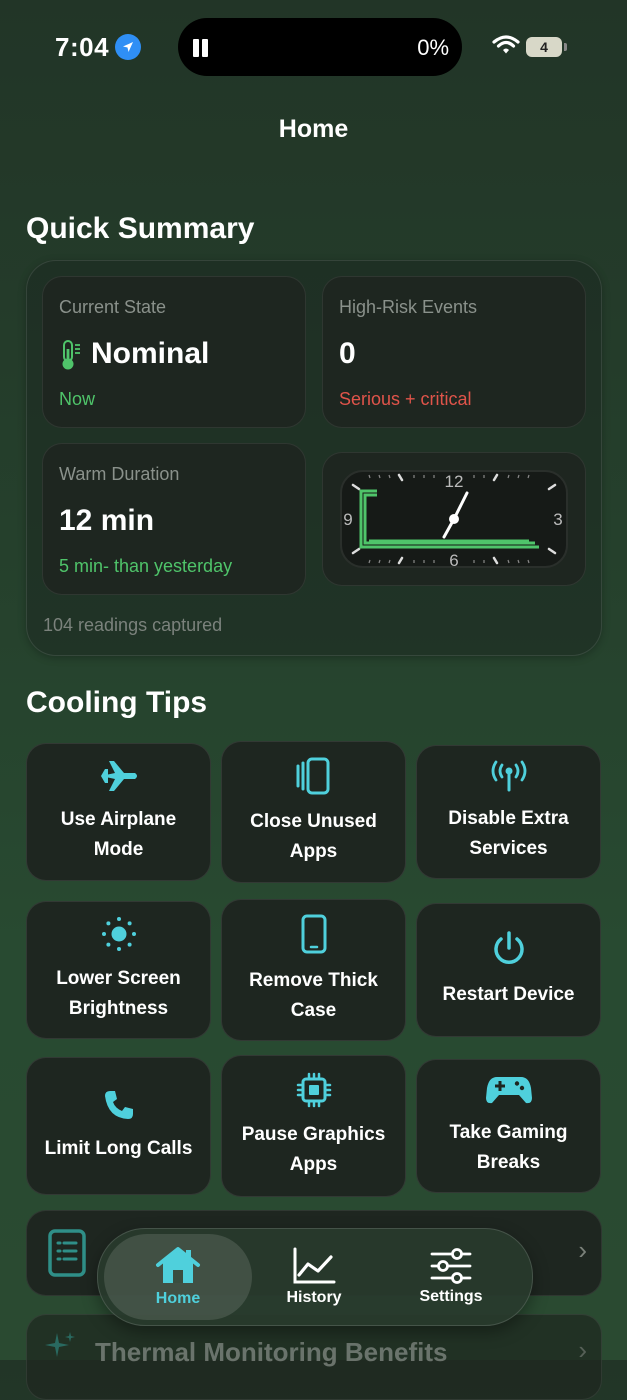 Image resolution: width=627 pixels, height=1400 pixels. I want to click on tip-airplane-mode: Use Airplane Mode, so click(118, 812).